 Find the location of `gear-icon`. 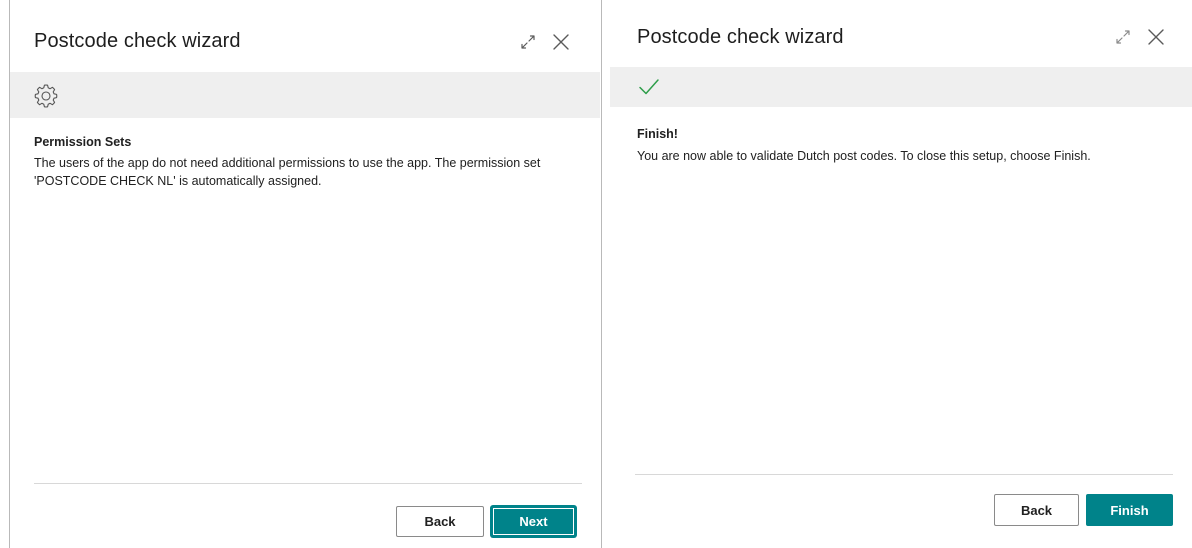

gear-icon is located at coordinates (46, 96).